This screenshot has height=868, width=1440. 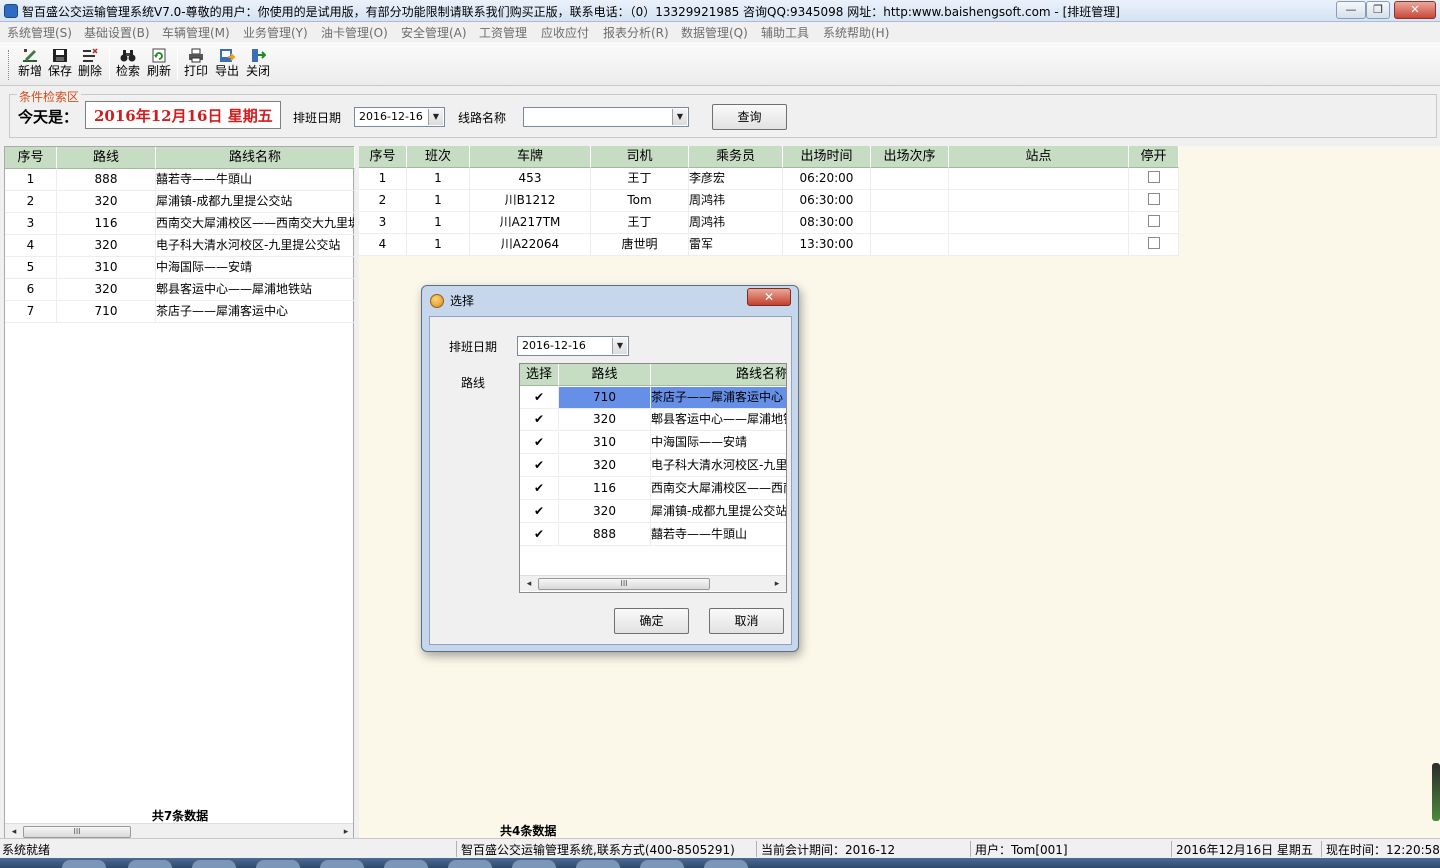 I want to click on table-row: 2 1 川B1212 Tom 周鸿祎 06:30:00, so click(x=769, y=201).